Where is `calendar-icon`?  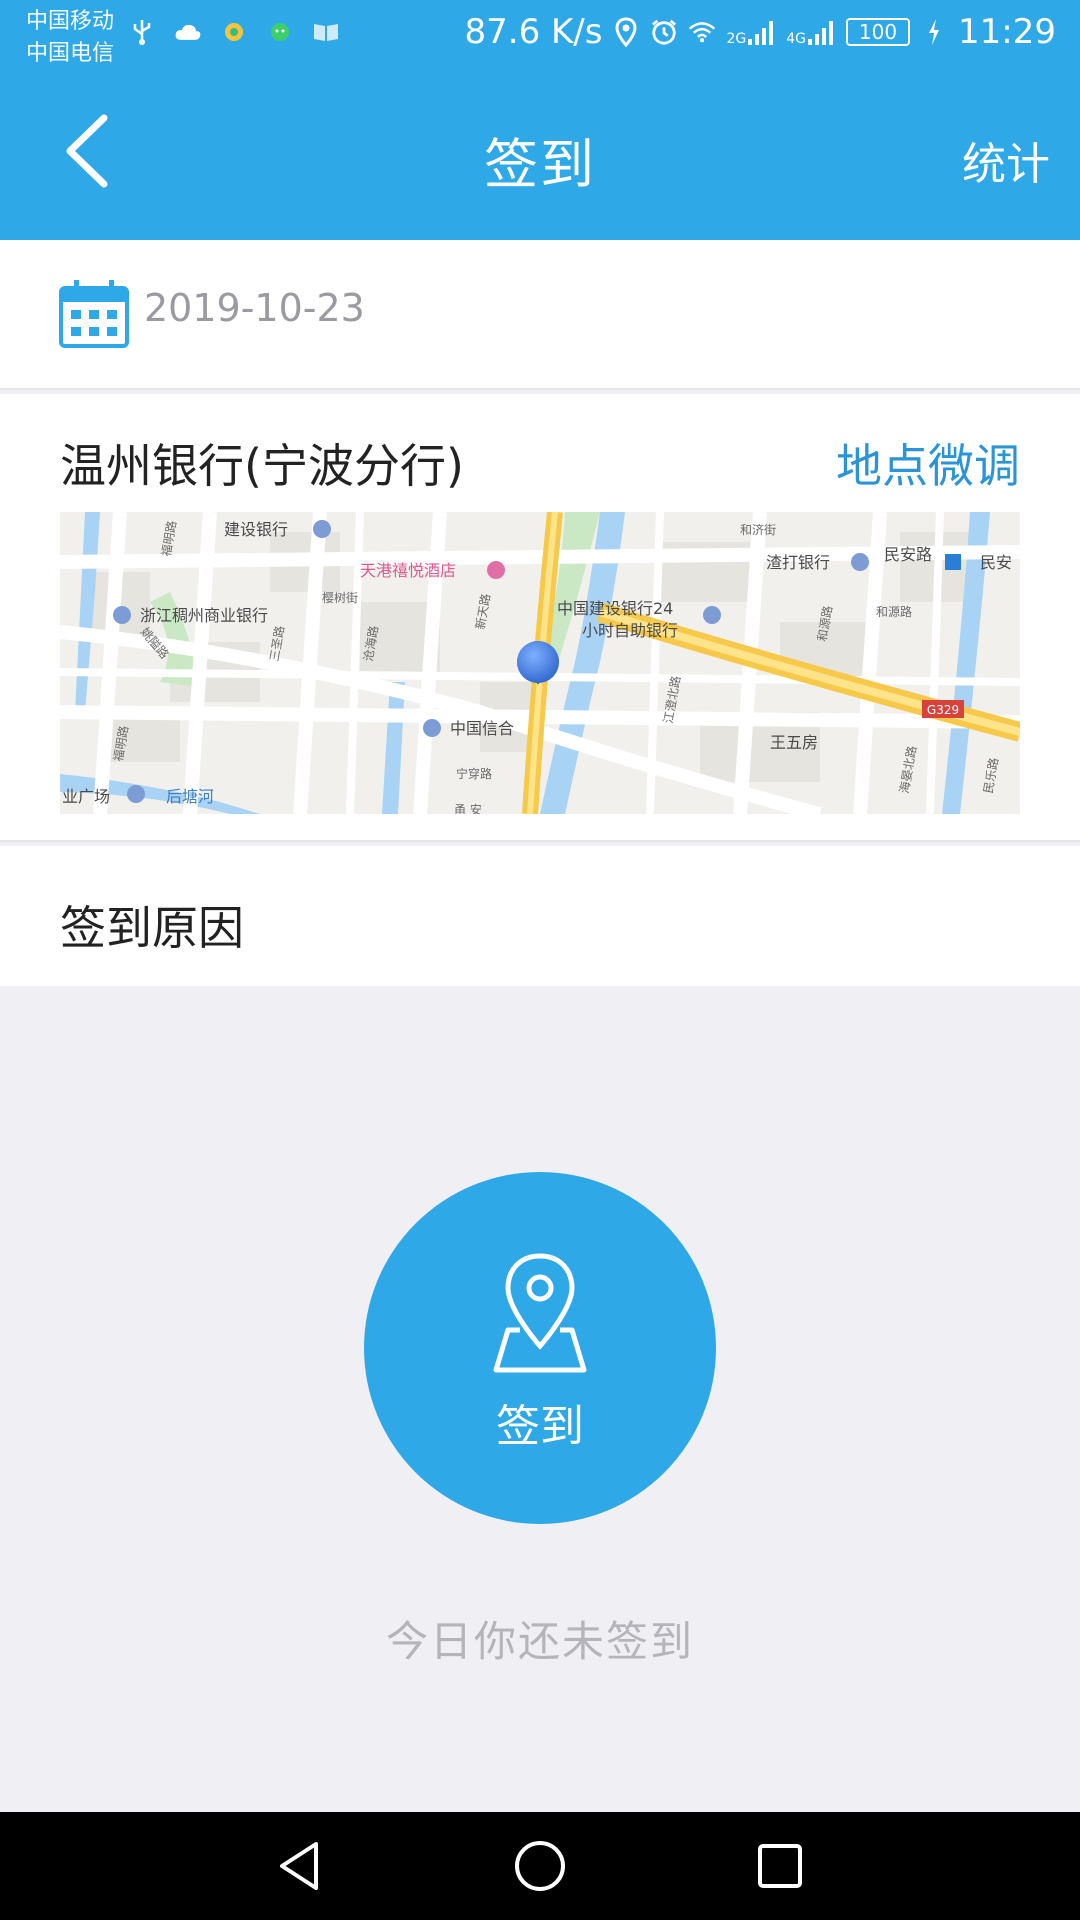
calendar-icon is located at coordinates (94, 314).